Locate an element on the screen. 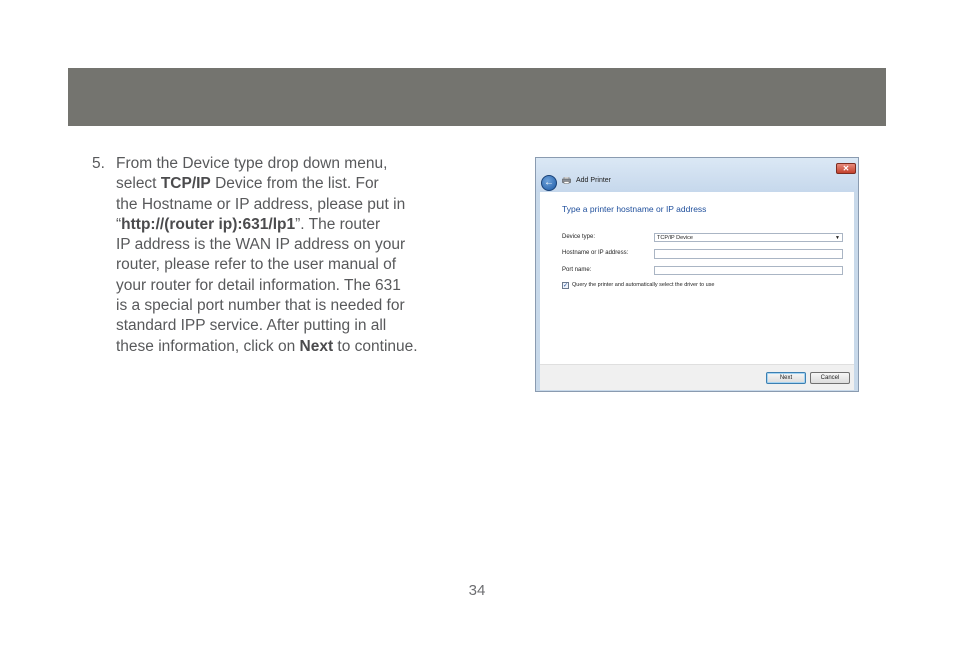 The image size is (954, 665). dialog-title: Add Printer is located at coordinates (594, 180).